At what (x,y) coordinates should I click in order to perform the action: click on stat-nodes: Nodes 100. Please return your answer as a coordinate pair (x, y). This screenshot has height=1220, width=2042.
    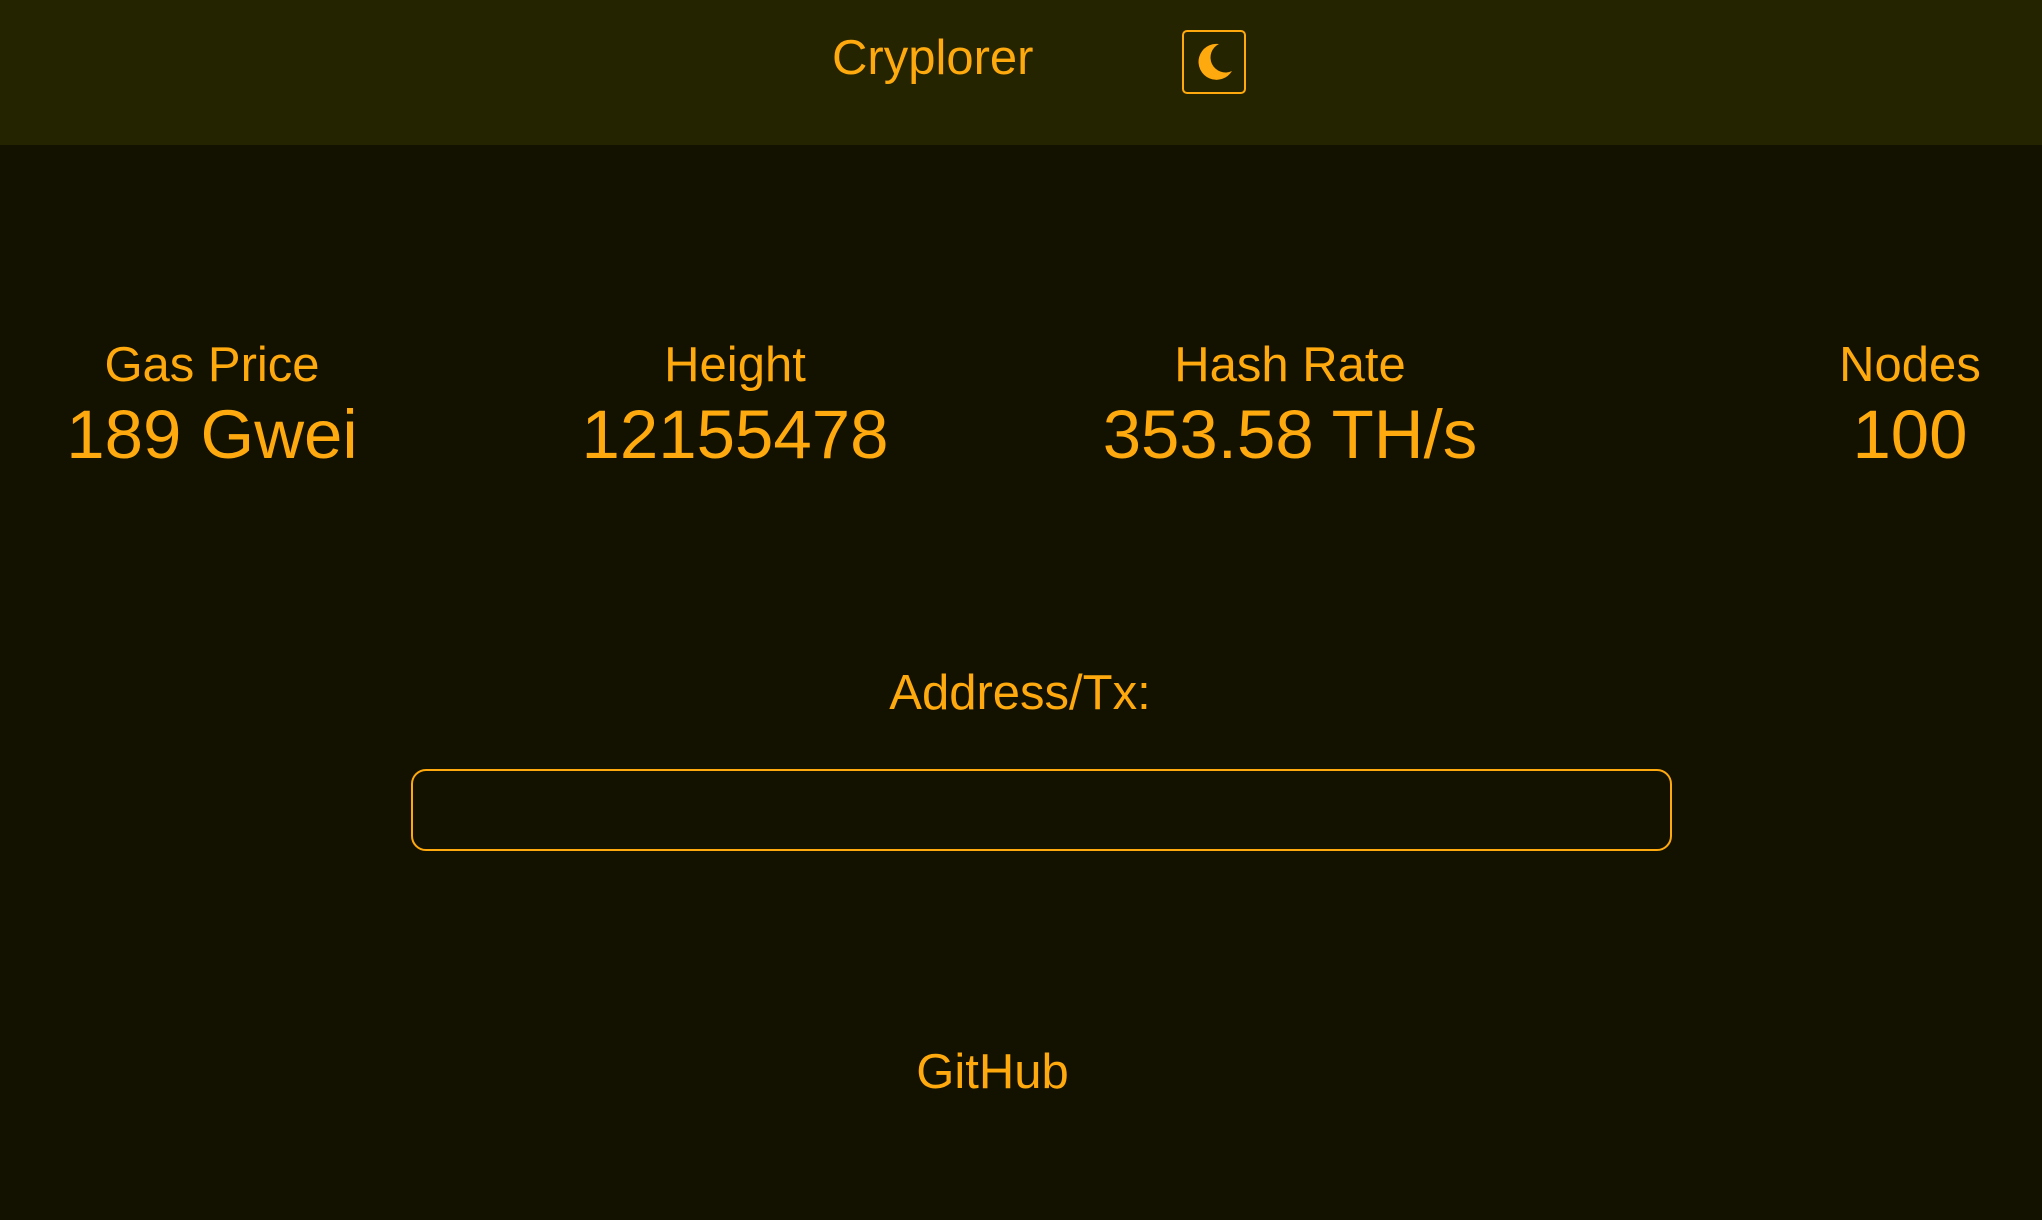
    Looking at the image, I should click on (1910, 405).